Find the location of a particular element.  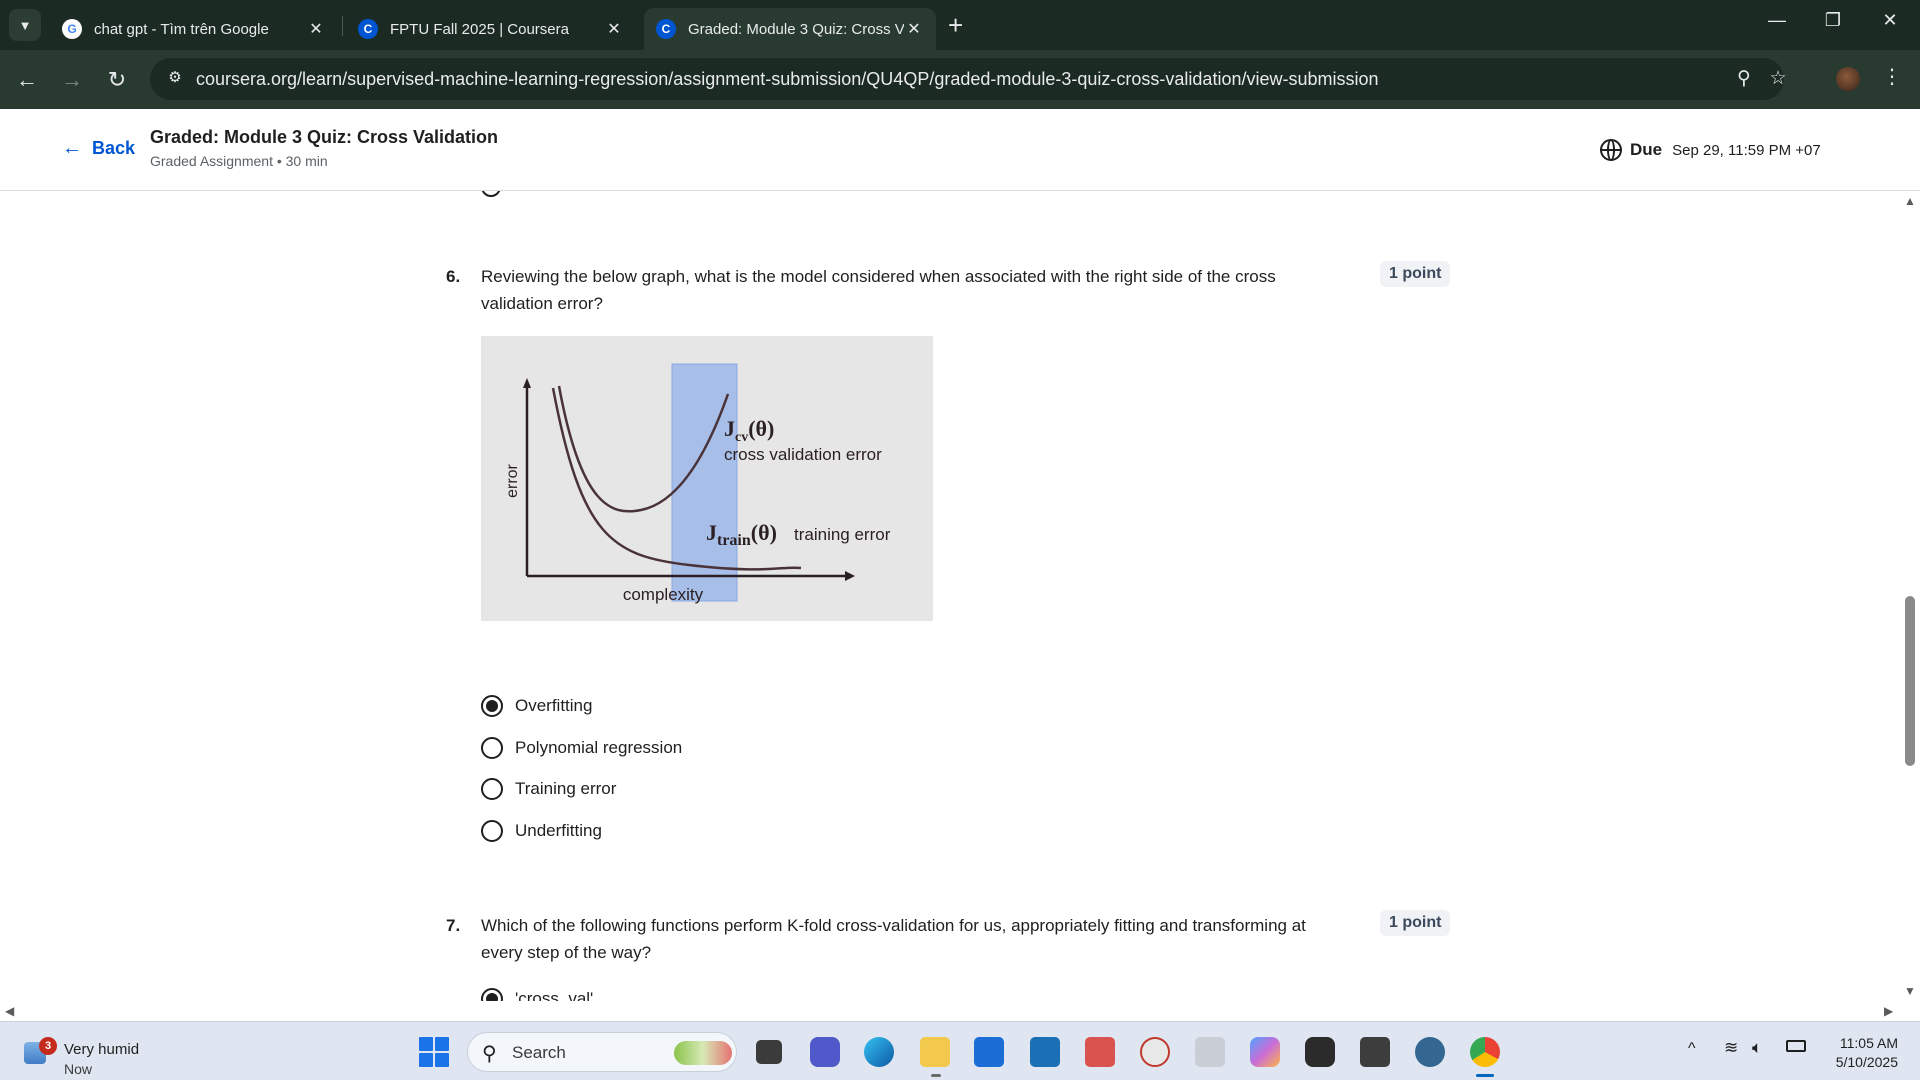

cv-caption: cross validation error is located at coordinates (803, 454).